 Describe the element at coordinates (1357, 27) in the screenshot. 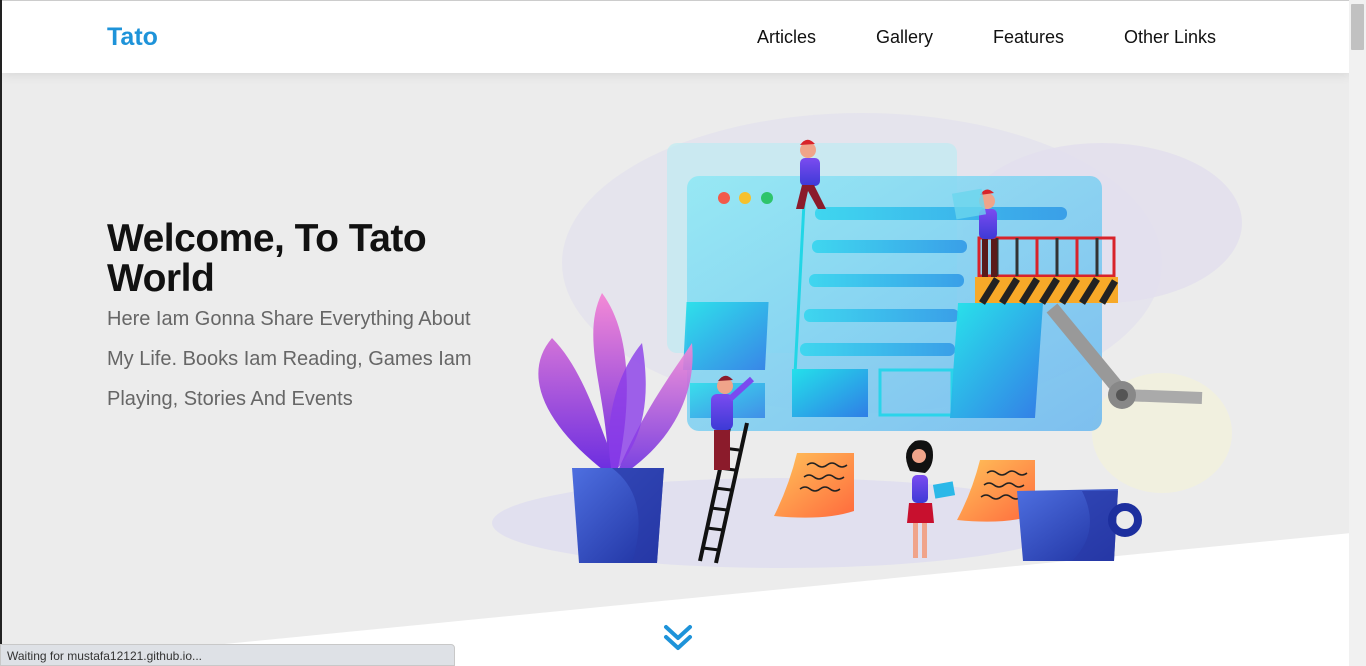

I see `scrollbar-thumb` at that location.